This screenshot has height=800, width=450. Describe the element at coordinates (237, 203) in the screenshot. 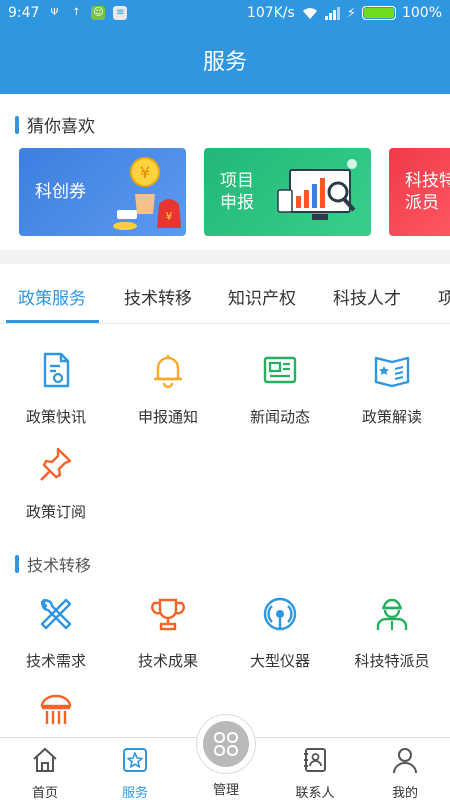

I see `card-label-line2: 申报` at that location.